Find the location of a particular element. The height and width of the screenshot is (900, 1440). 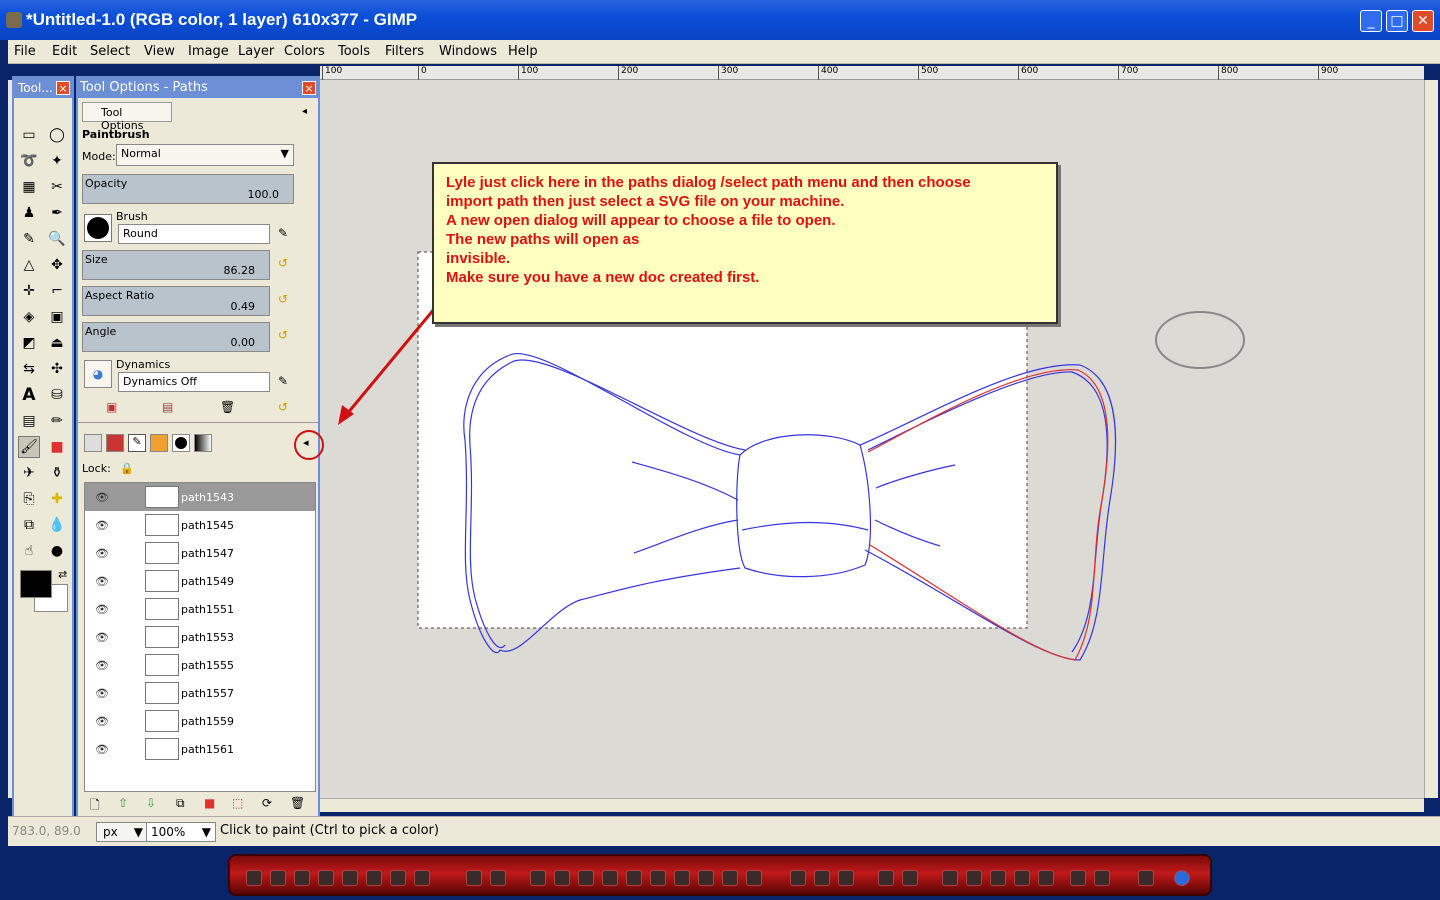

opacity-slider: Opacity 100.0 is located at coordinates (188, 189).